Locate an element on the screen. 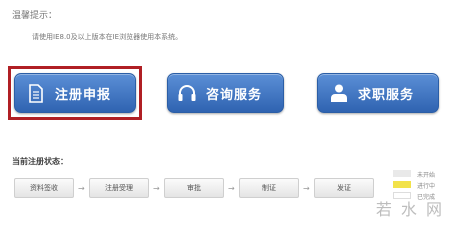 This screenshot has width=450, height=240. register-button: 注册申报 is located at coordinates (75, 93).